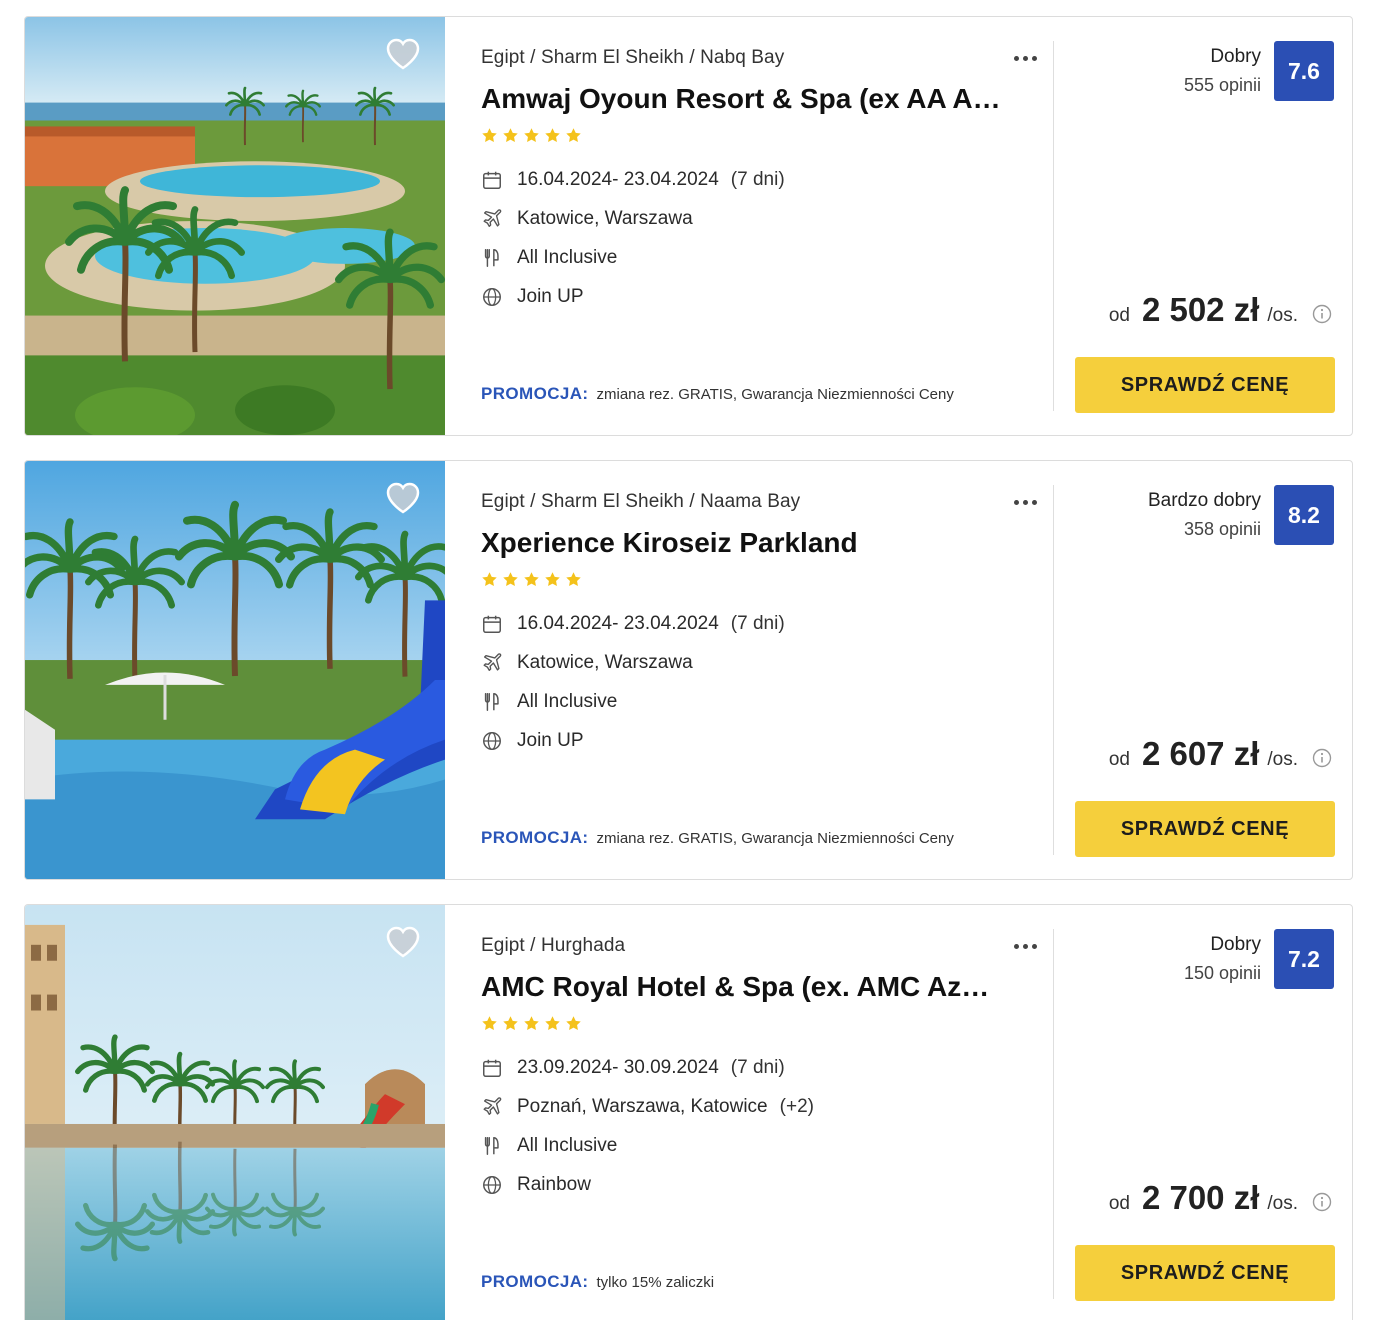  I want to click on rating-count: 150 opinii, so click(1222, 973).